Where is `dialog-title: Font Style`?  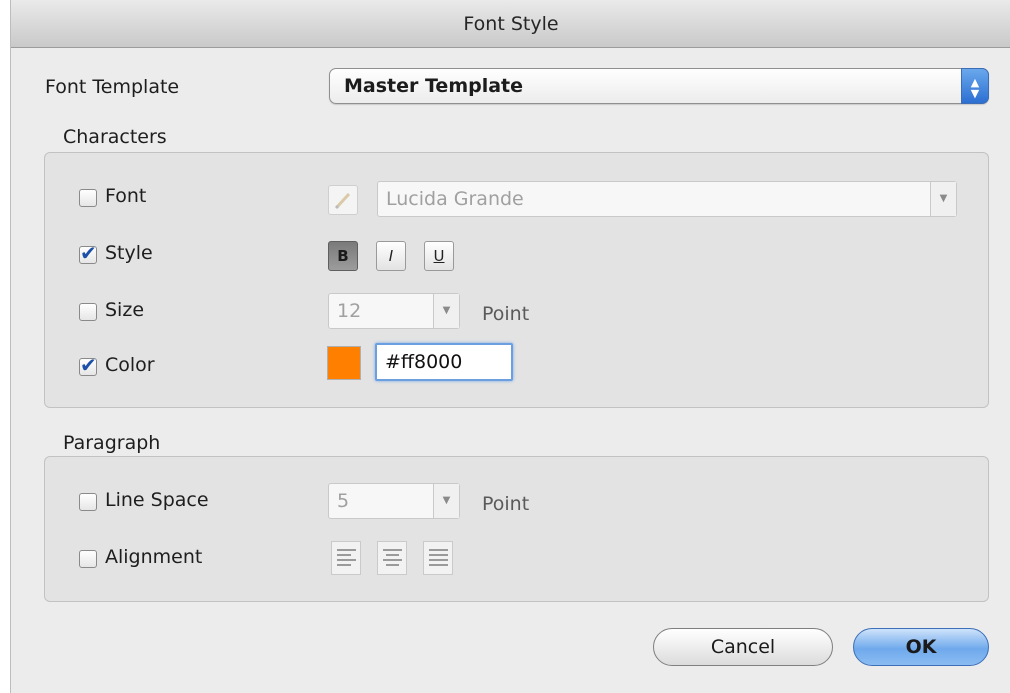
dialog-title: Font Style is located at coordinates (510, 24).